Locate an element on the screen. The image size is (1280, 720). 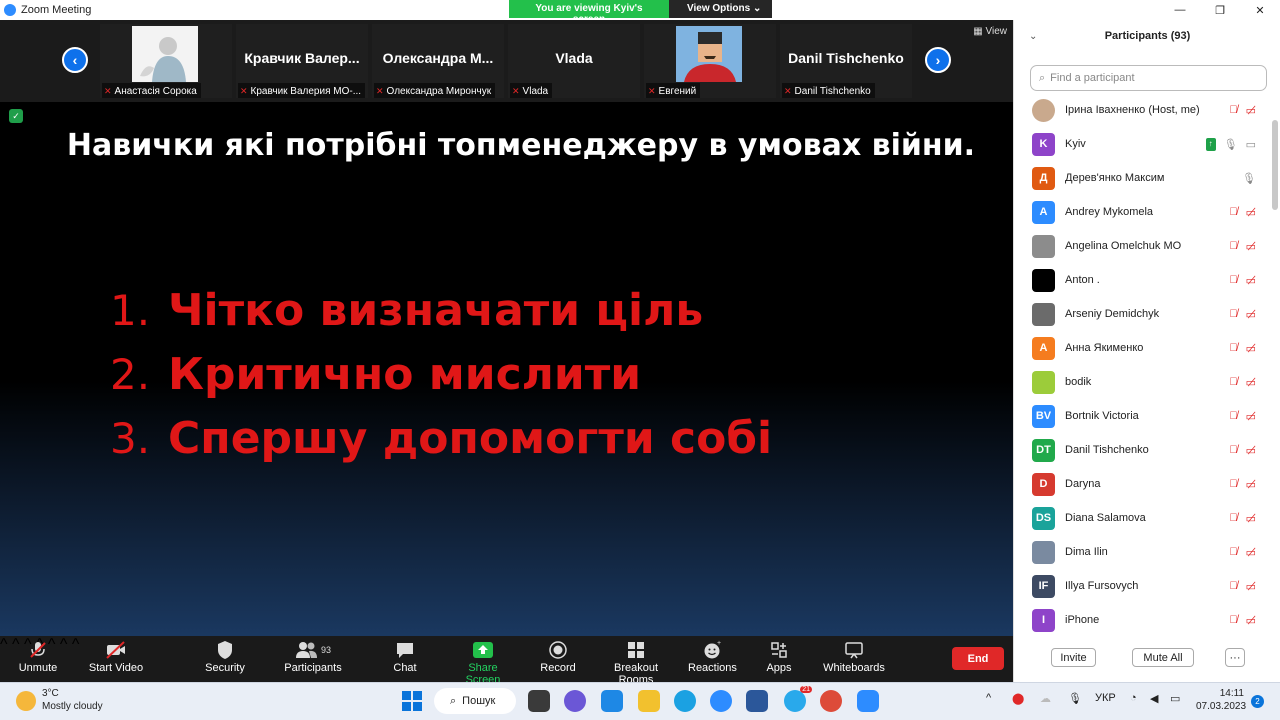
teams-chat-icon is located at coordinates (575, 701).